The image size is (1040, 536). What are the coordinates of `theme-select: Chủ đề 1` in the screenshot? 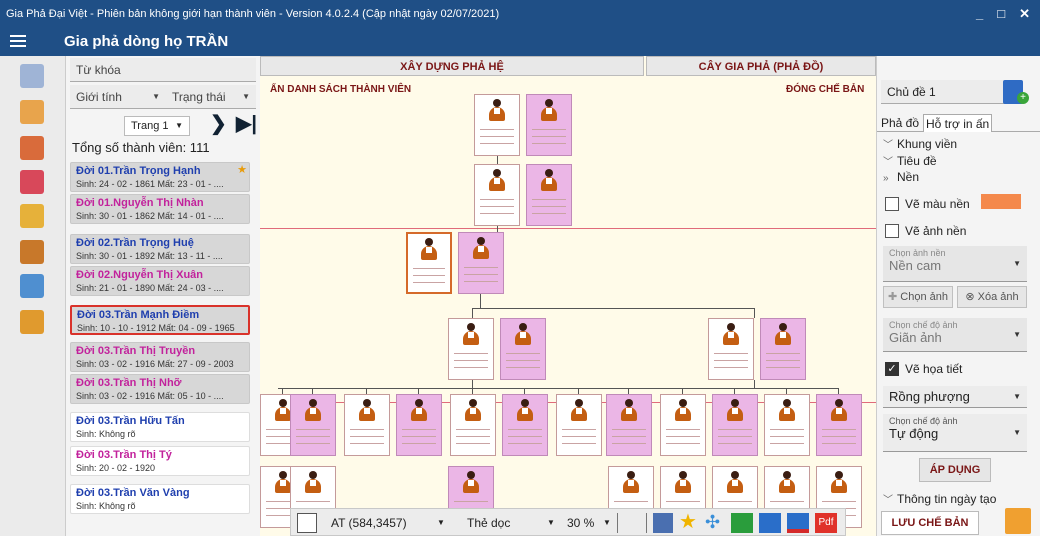 It's located at (949, 92).